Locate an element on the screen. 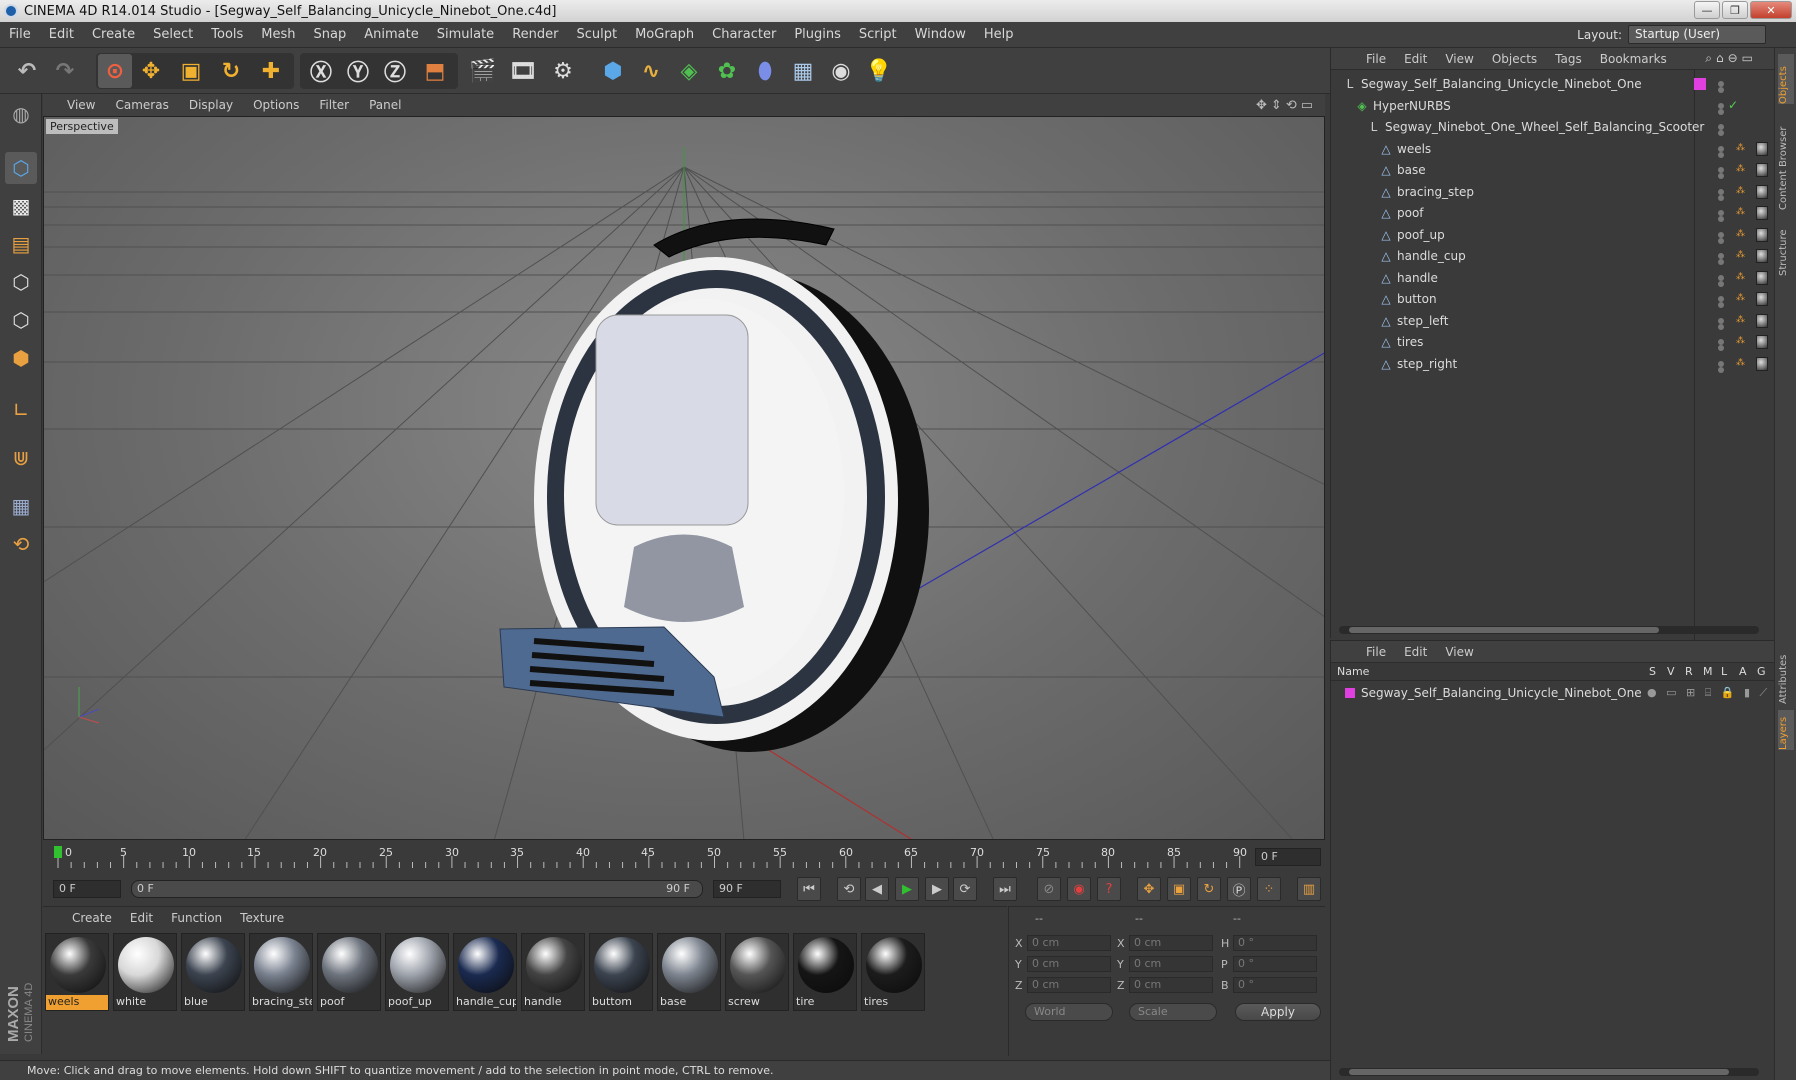 The image size is (1796, 1080). light-icon: 💡 is located at coordinates (879, 71).